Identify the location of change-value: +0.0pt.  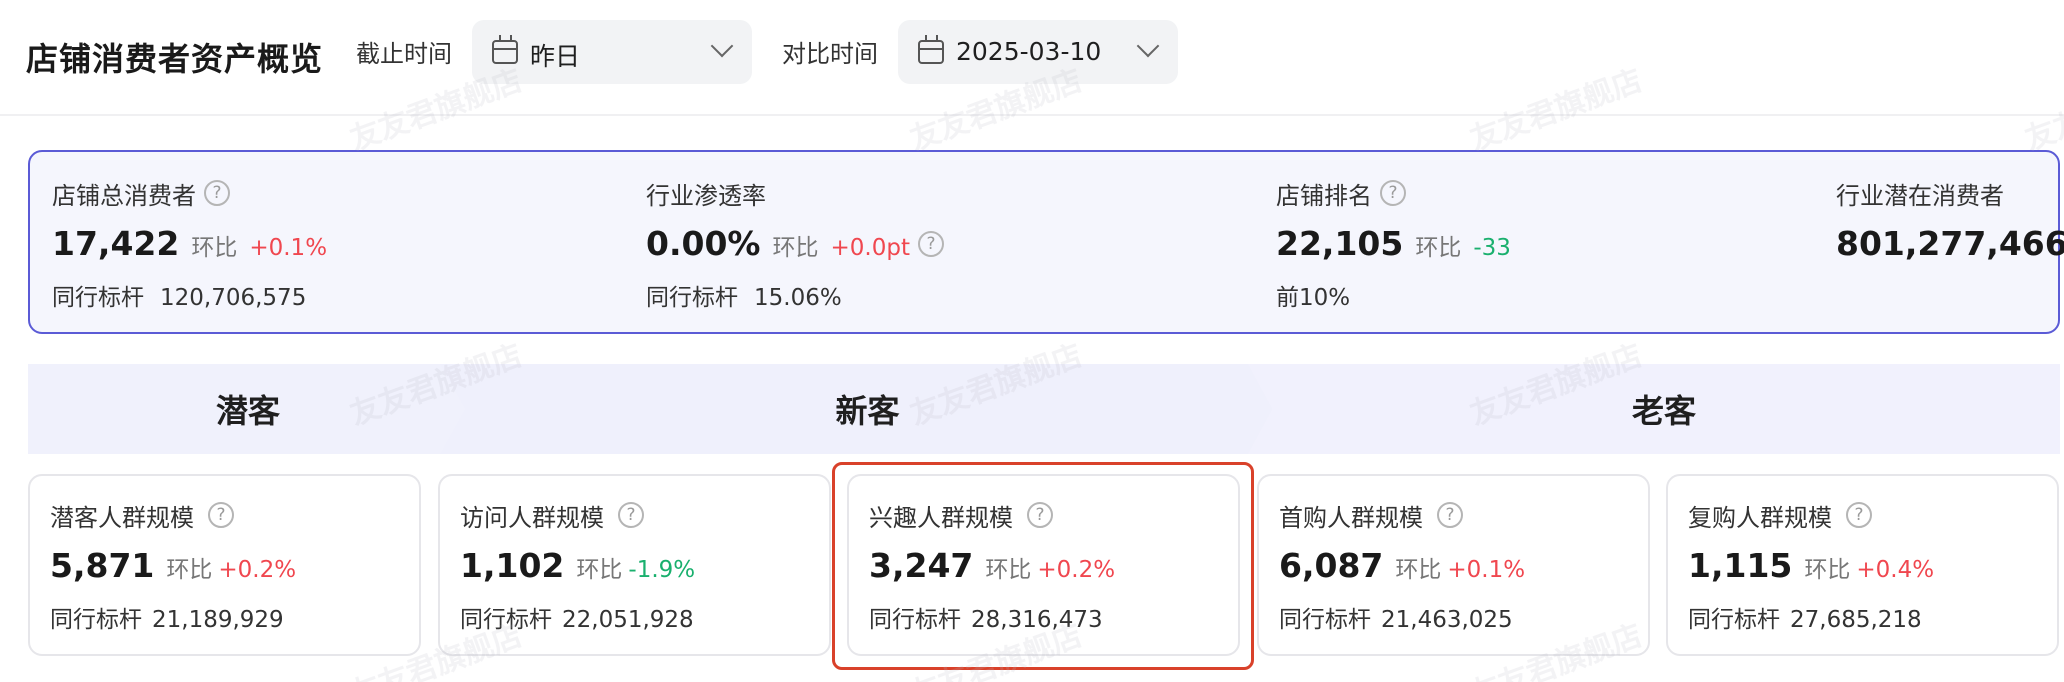
(870, 248).